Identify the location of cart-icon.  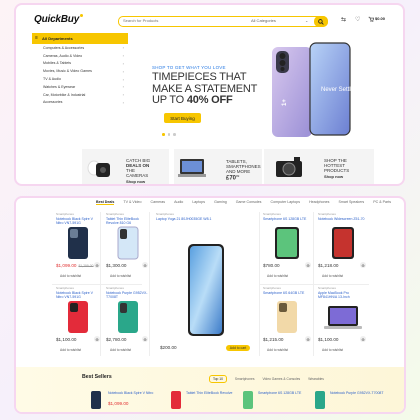
(371, 20).